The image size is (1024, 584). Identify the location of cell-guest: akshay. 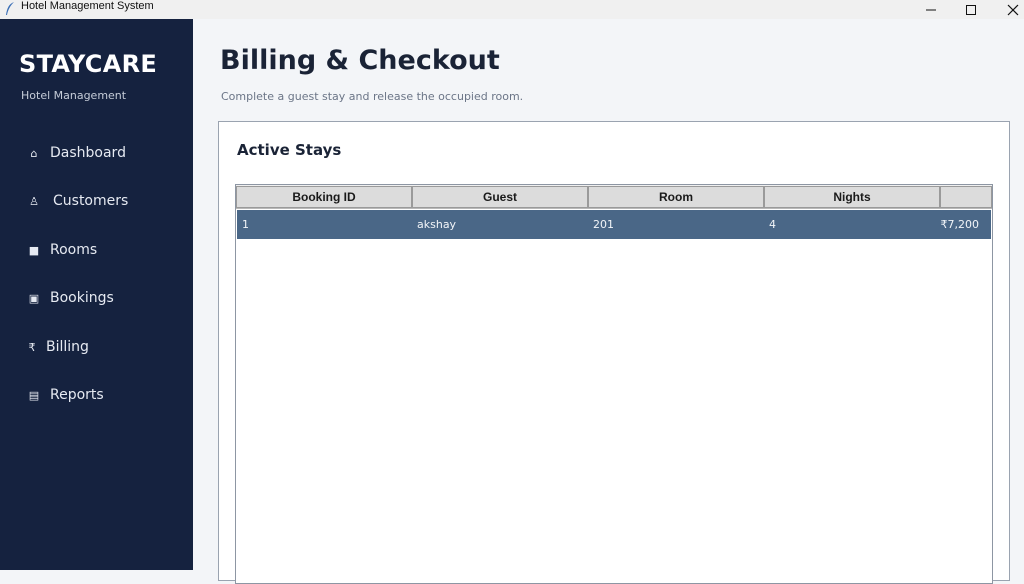
(437, 224).